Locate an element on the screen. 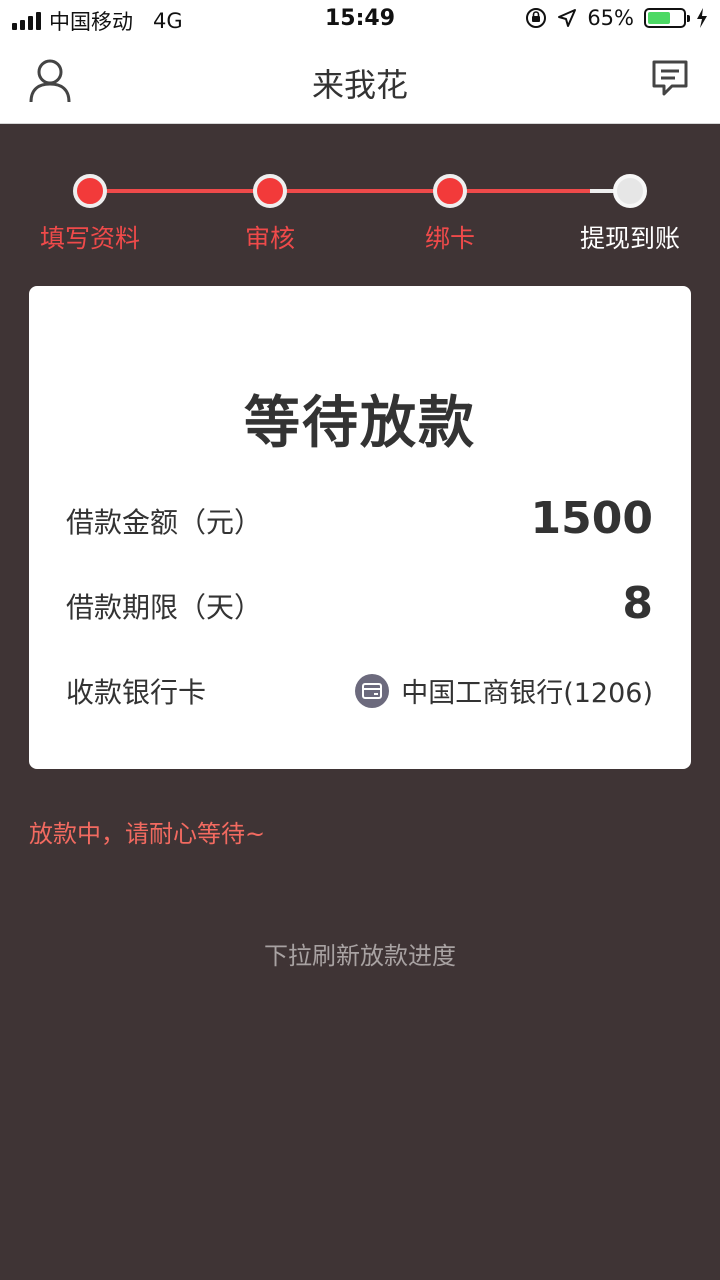  bank-card-value: 中国工商银行(1206) is located at coordinates (527, 693).